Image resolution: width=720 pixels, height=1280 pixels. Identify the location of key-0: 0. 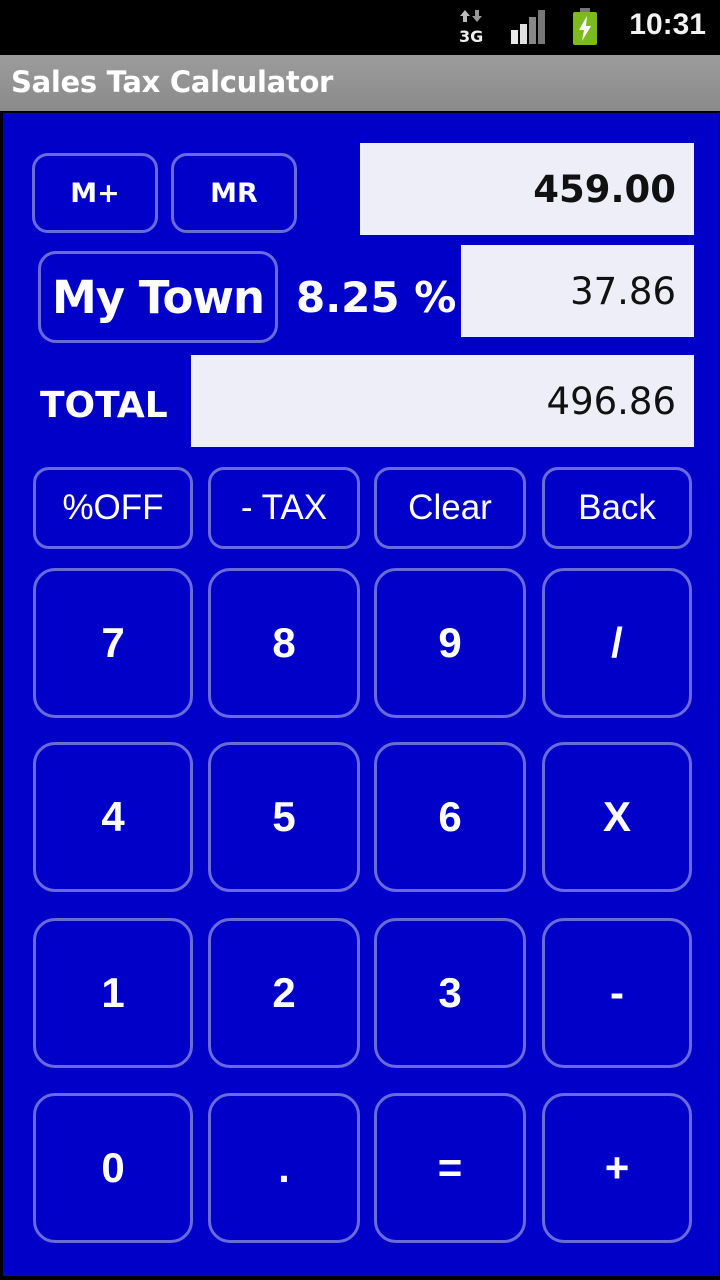
(113, 1168).